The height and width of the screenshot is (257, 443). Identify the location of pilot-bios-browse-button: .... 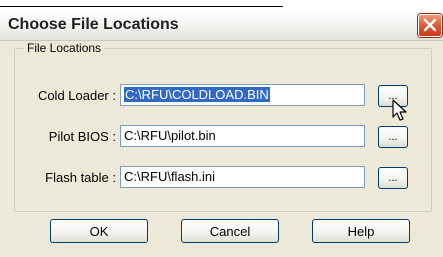
(393, 137).